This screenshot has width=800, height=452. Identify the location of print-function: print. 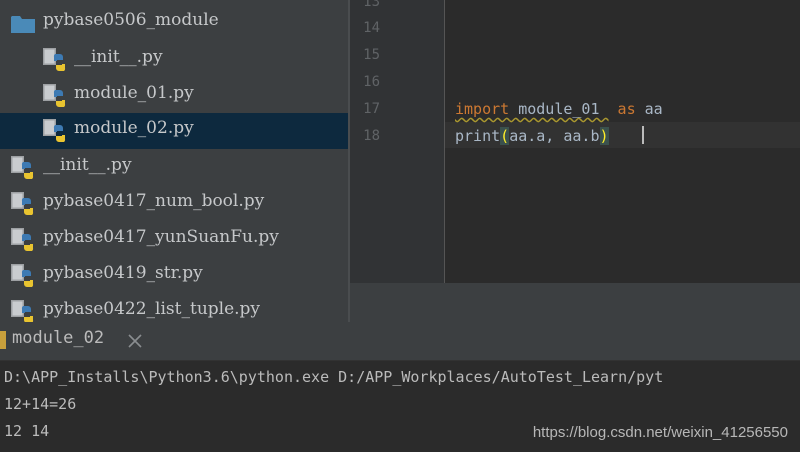
(478, 136).